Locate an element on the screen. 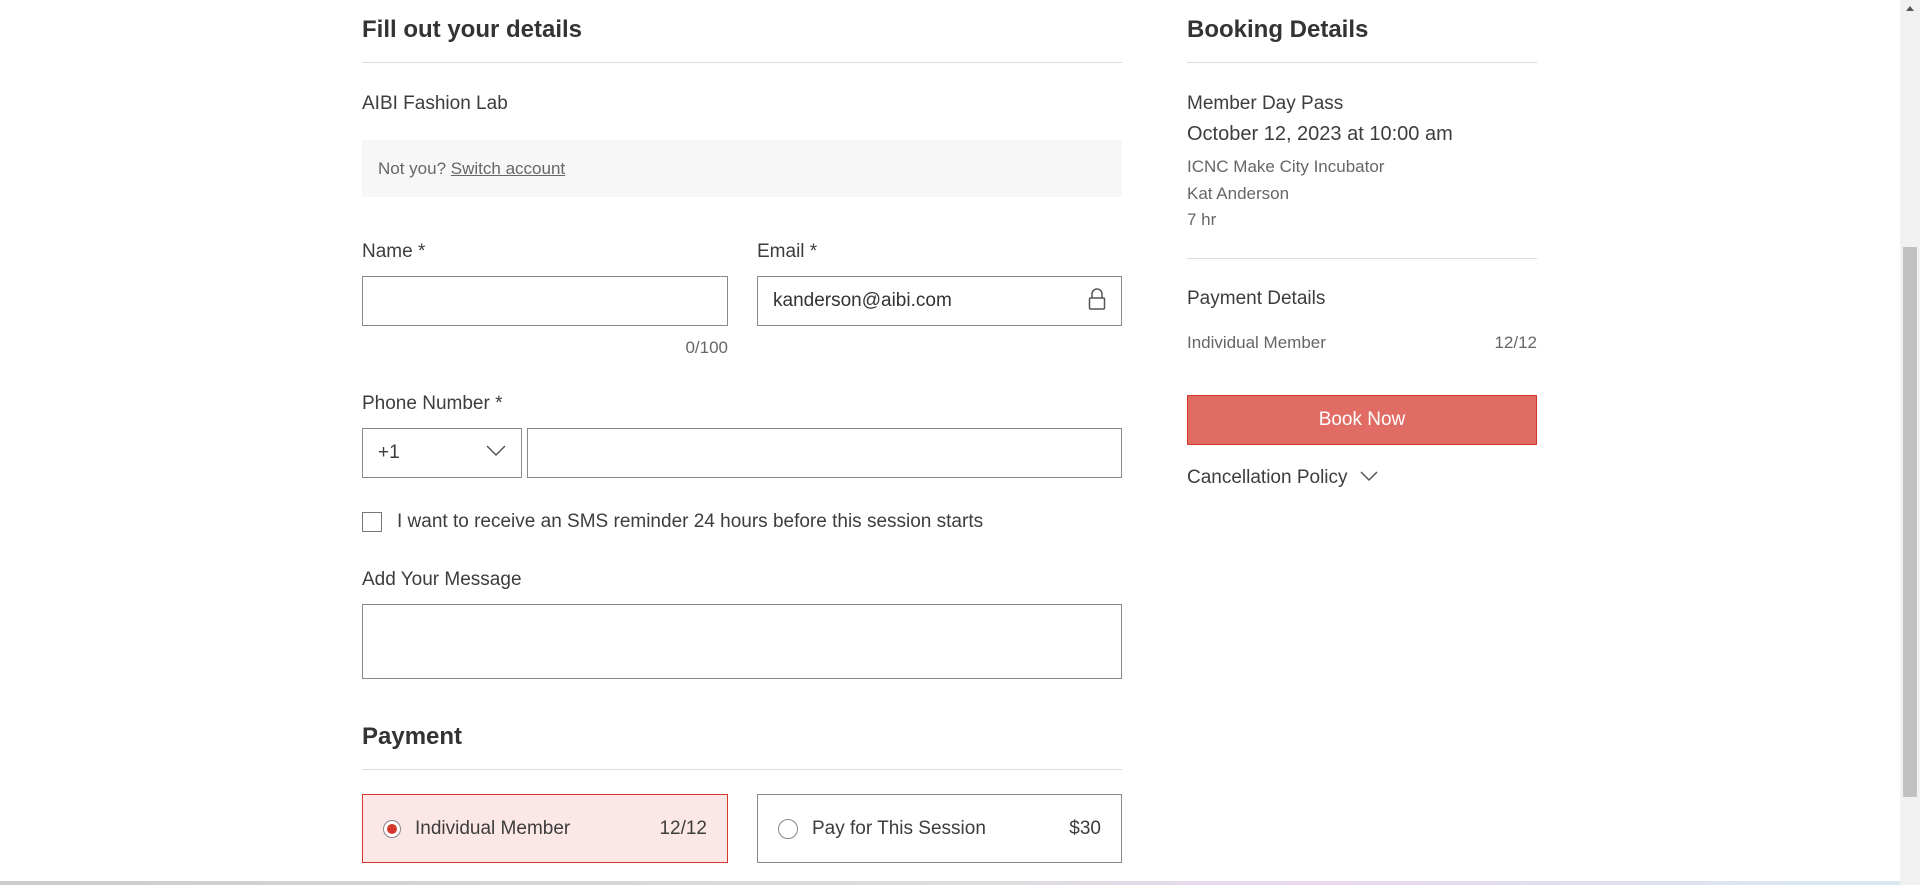  radio-unselected is located at coordinates (788, 828).